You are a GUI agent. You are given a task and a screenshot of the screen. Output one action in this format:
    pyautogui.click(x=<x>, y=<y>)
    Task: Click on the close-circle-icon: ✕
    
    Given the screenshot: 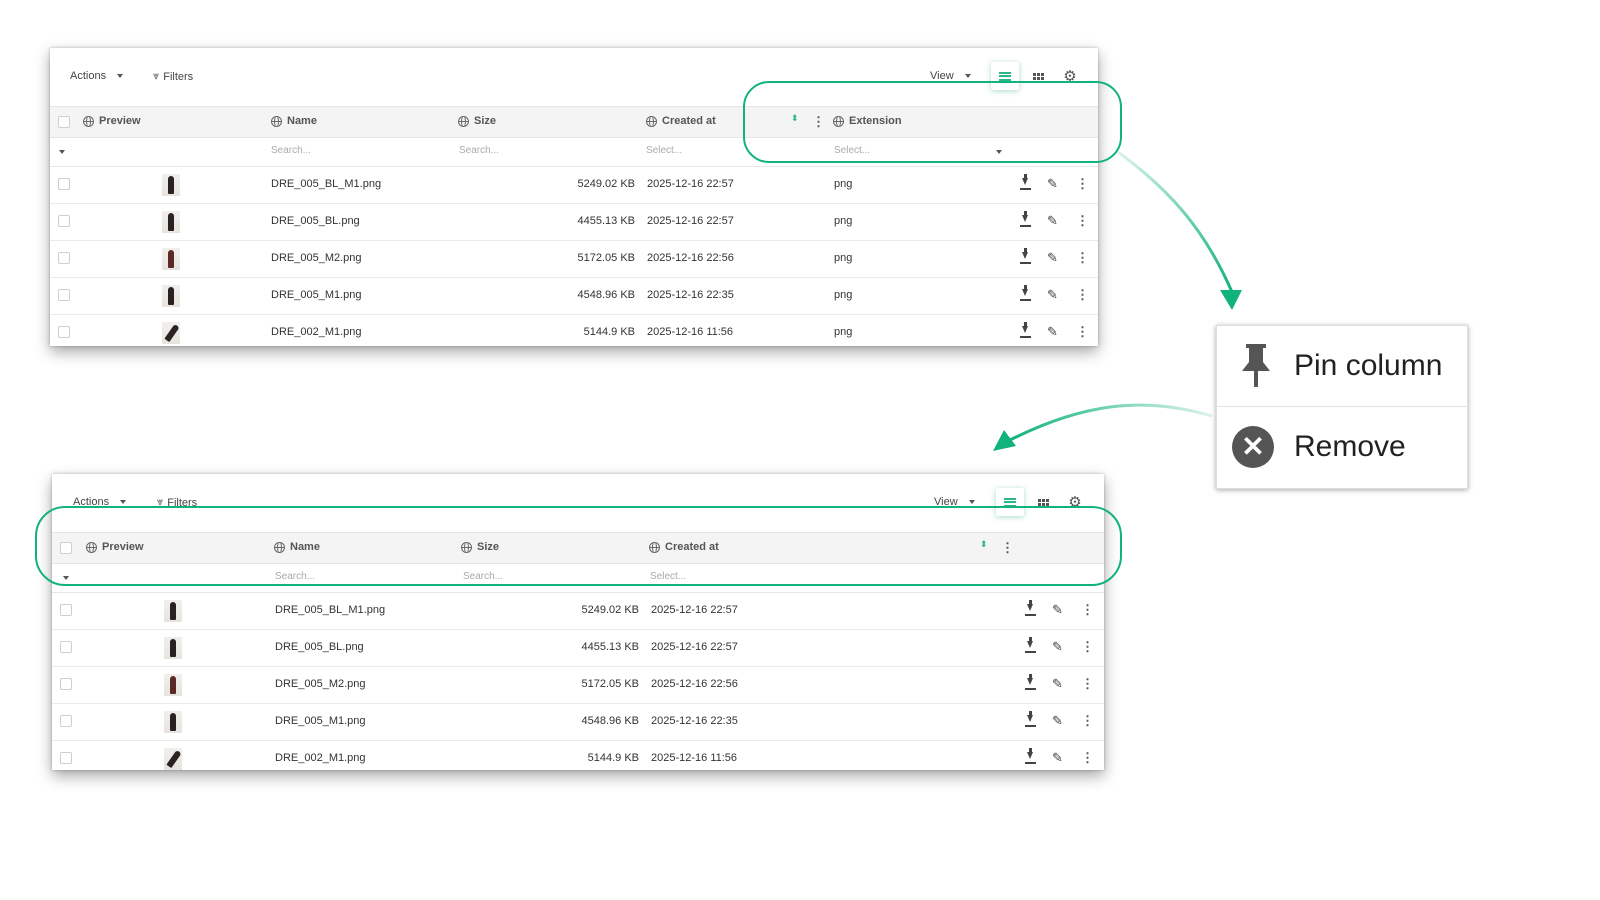 What is the action you would take?
    pyautogui.click(x=1253, y=447)
    